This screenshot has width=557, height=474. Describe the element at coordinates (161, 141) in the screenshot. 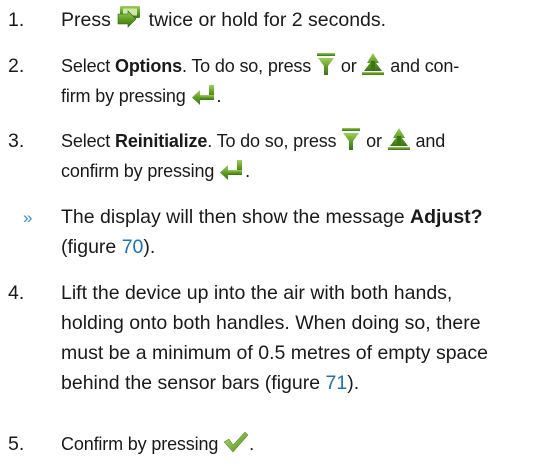

I see `bold-term: Reinitialize` at that location.